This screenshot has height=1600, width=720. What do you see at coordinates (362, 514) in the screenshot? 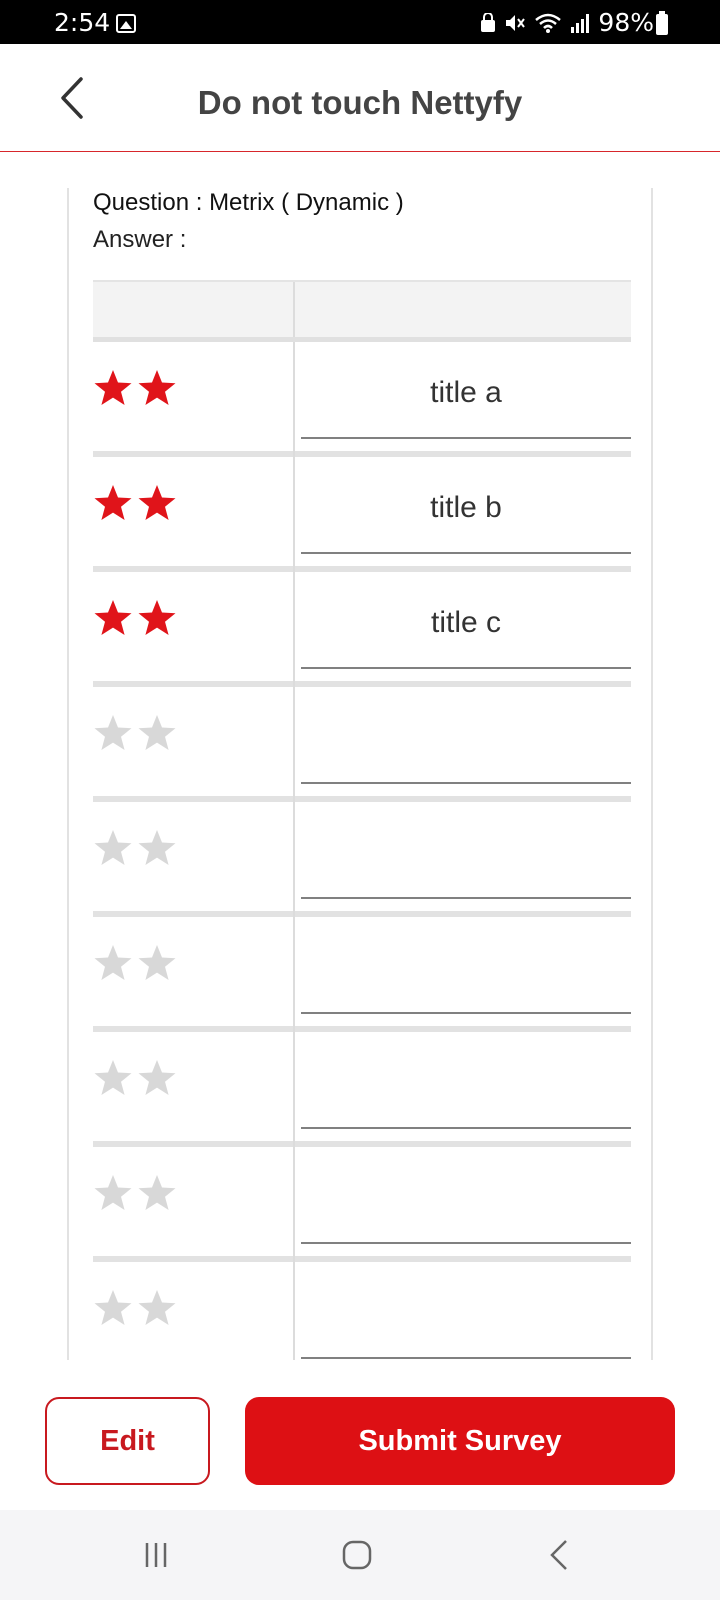
I see `matrix-row: title b` at bounding box center [362, 514].